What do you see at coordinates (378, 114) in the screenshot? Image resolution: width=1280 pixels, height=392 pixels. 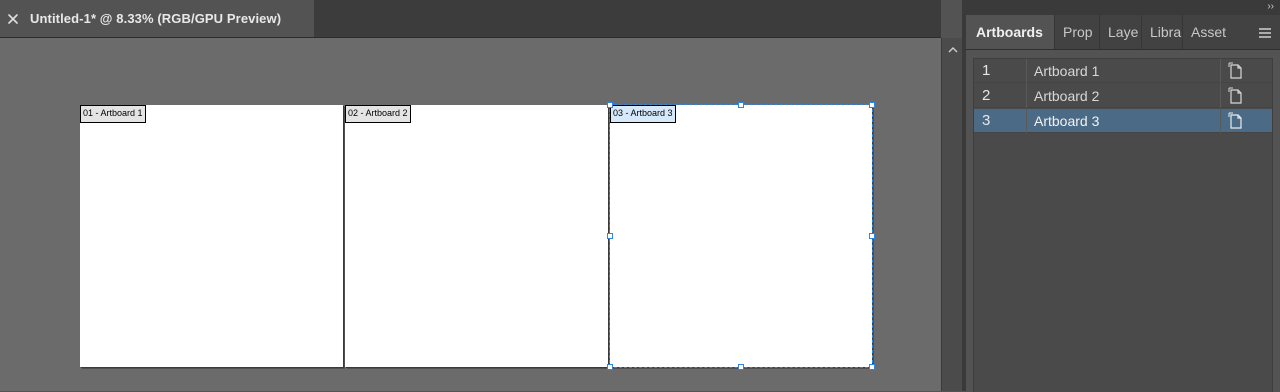 I see `artboard-label: 02 - Artboard 2` at bounding box center [378, 114].